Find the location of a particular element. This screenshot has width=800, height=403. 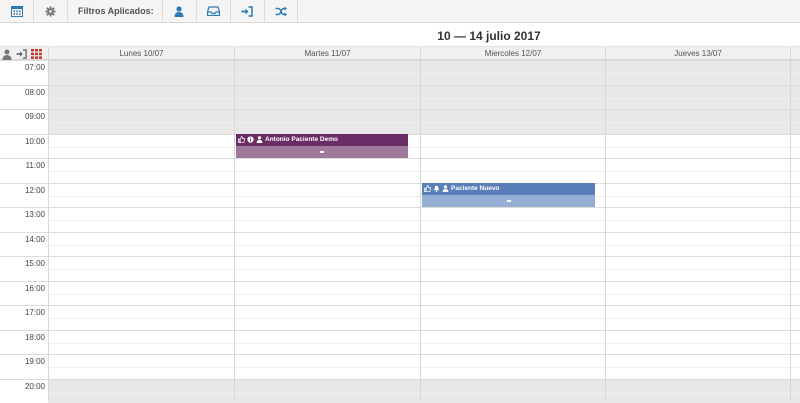

event-header: Antonio Paciente Demo is located at coordinates (322, 140).